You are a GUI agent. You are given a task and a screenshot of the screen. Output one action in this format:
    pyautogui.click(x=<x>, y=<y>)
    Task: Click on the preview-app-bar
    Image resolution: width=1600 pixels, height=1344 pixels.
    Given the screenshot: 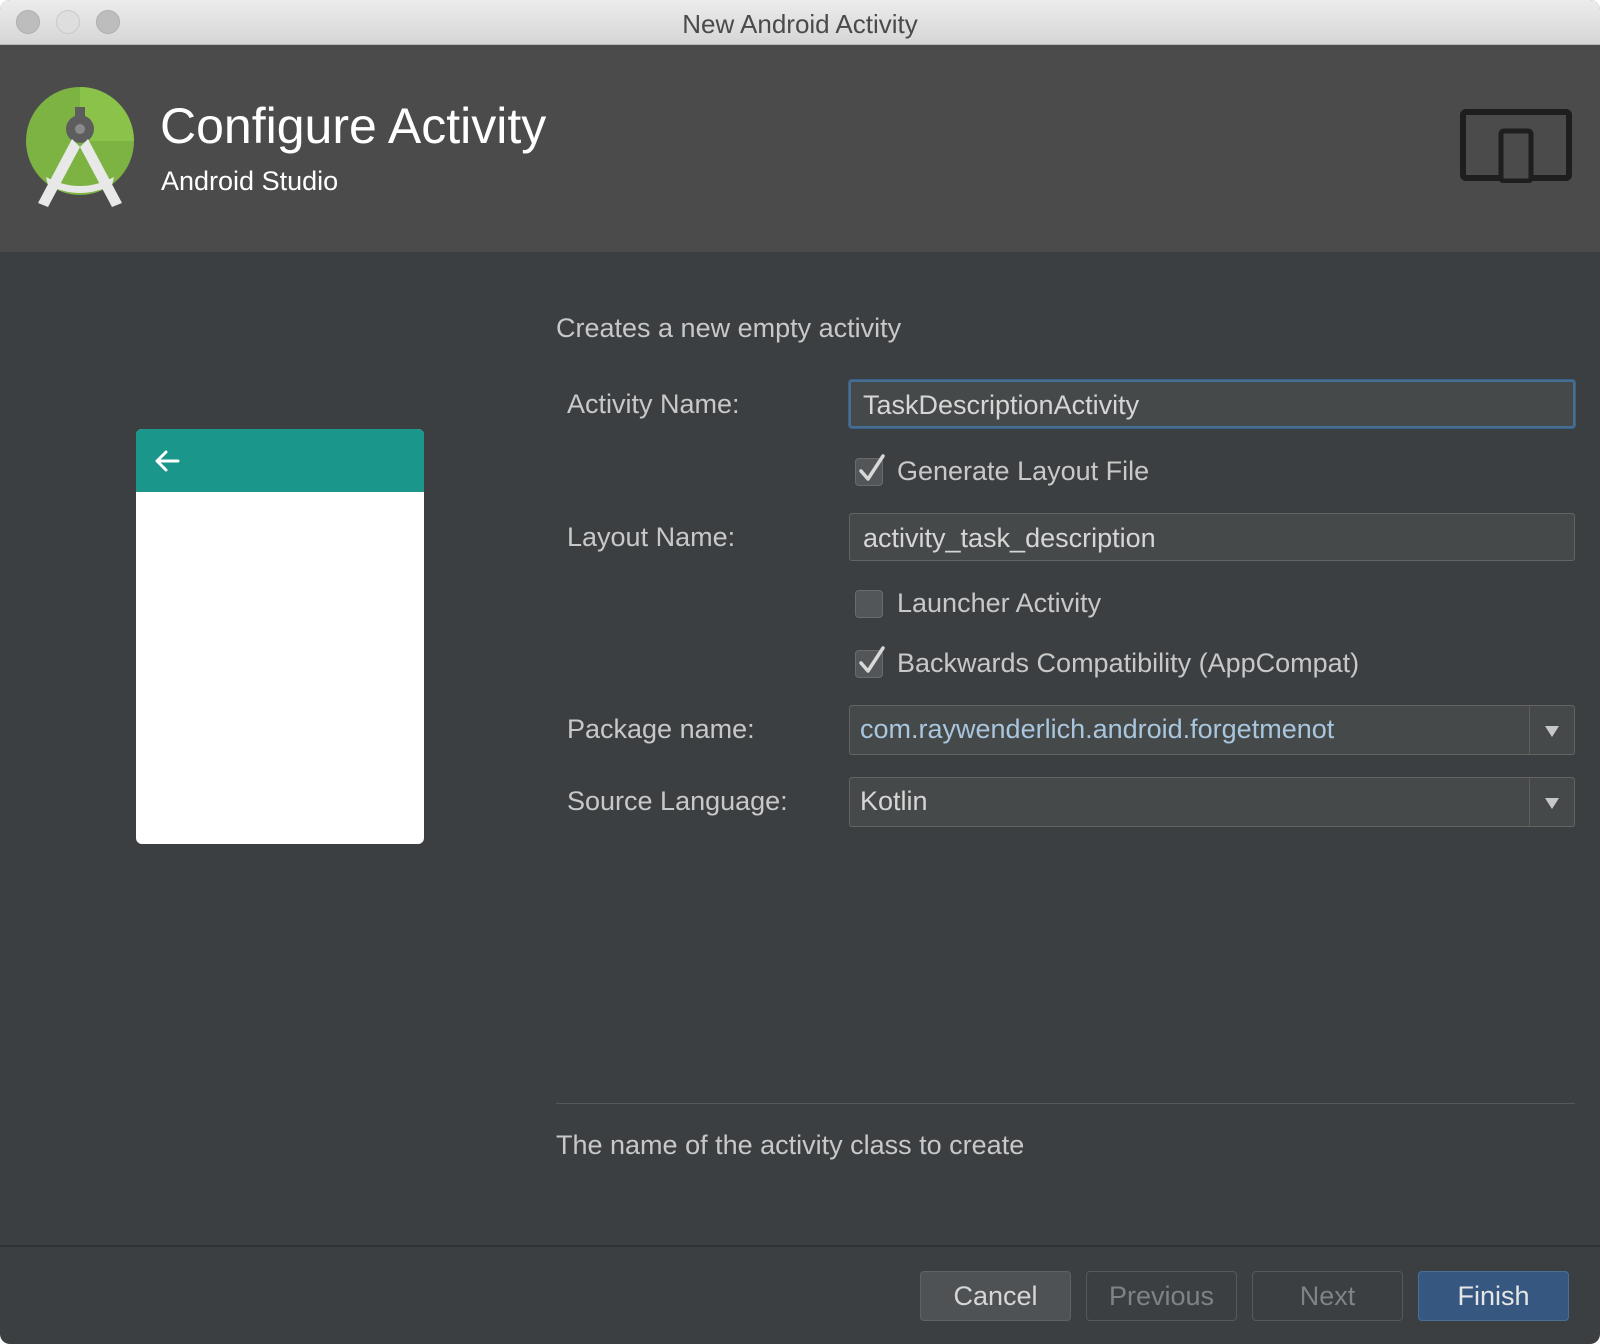 What is the action you would take?
    pyautogui.click(x=280, y=460)
    